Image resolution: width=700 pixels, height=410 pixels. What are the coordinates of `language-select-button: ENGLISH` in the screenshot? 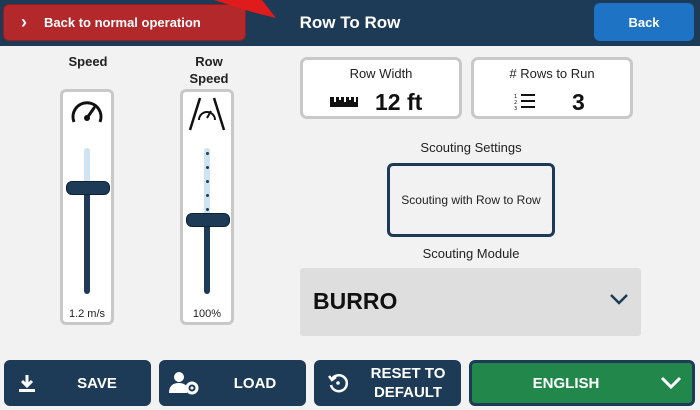 It's located at (582, 383).